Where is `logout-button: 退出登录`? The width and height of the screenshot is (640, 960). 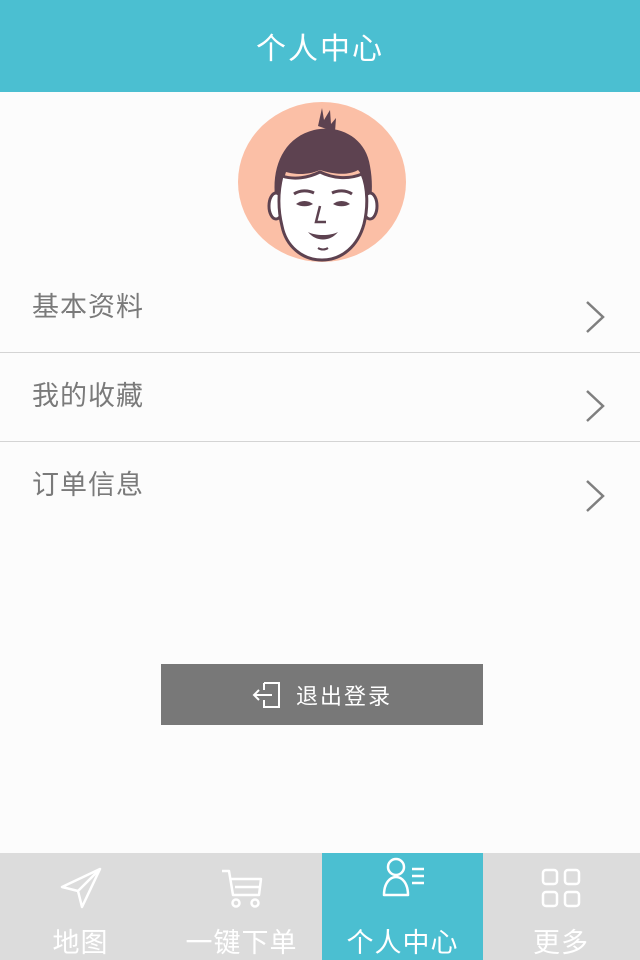
logout-button: 退出登录 is located at coordinates (322, 694).